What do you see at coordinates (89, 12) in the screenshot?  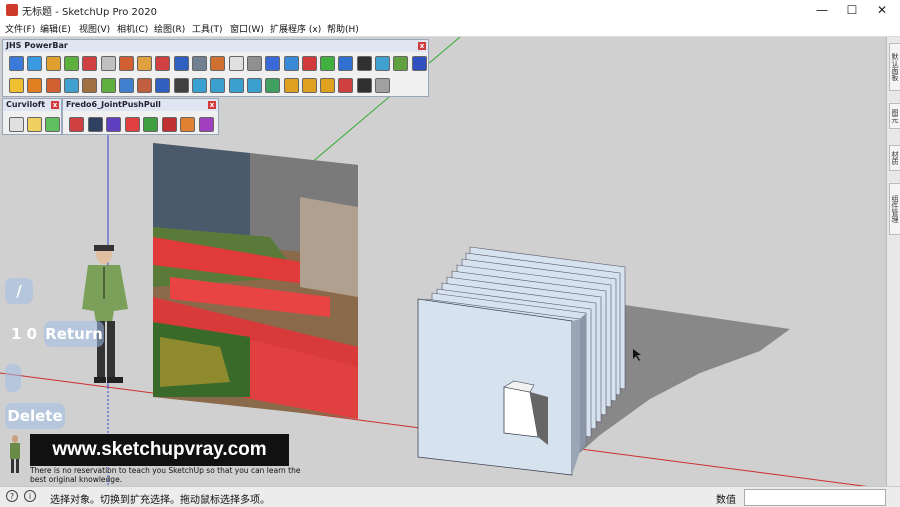 I see `window-title: 无标题 - SketchUp Pro 2020` at bounding box center [89, 12].